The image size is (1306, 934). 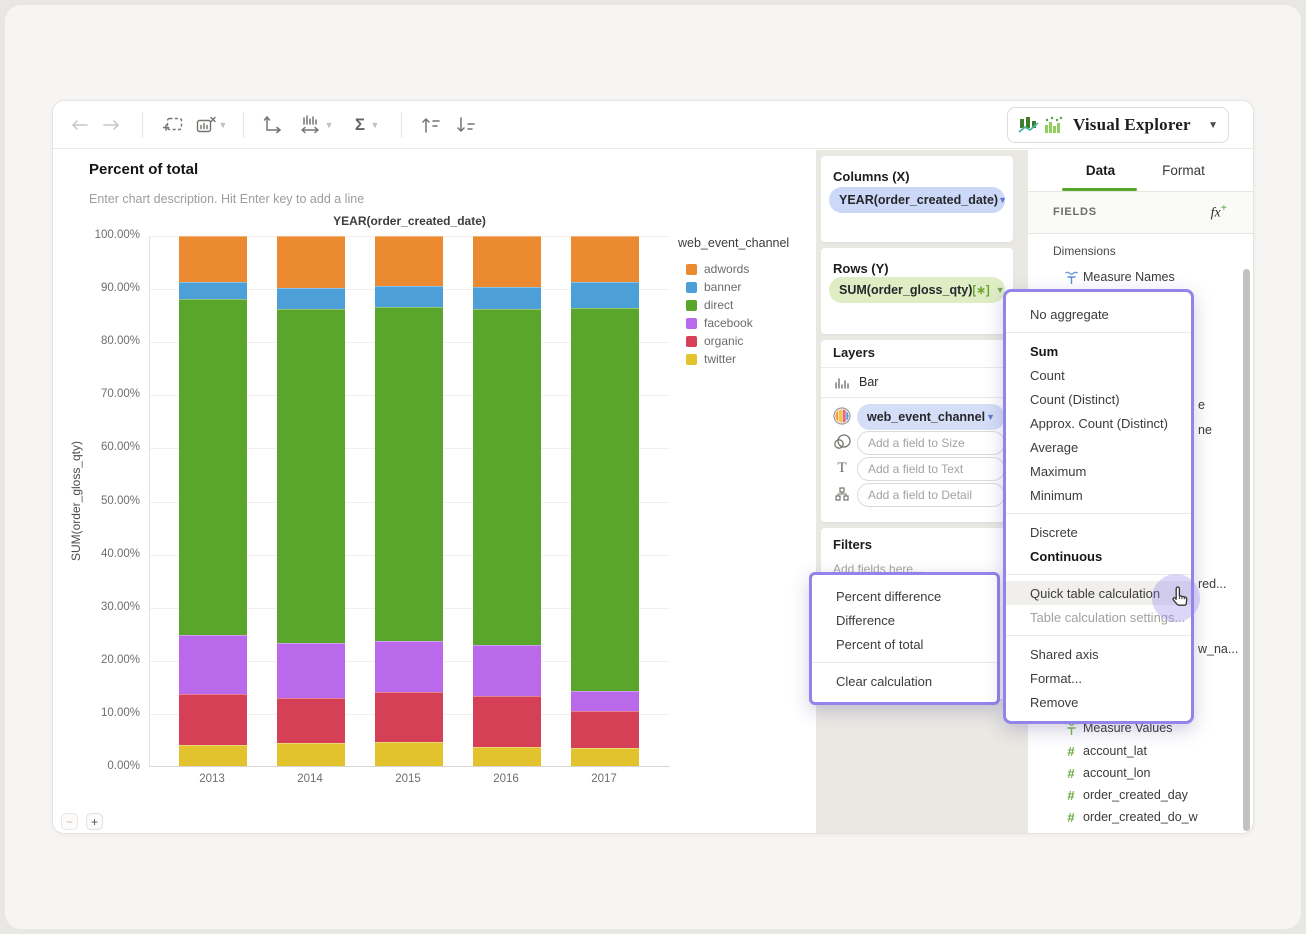 I want to click on field-order_created_do_w: # order_created_do_w, so click(x=1128, y=817).